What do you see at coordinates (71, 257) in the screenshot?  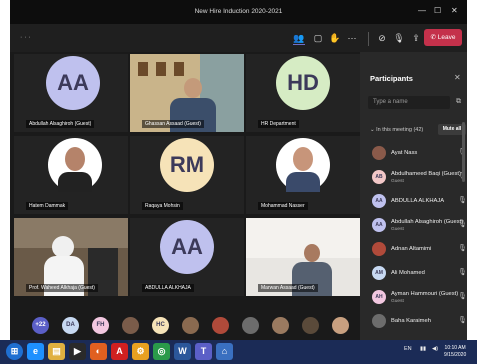 I see `video-tile: Prof. Waheed Alkhaja (Guest)` at bounding box center [71, 257].